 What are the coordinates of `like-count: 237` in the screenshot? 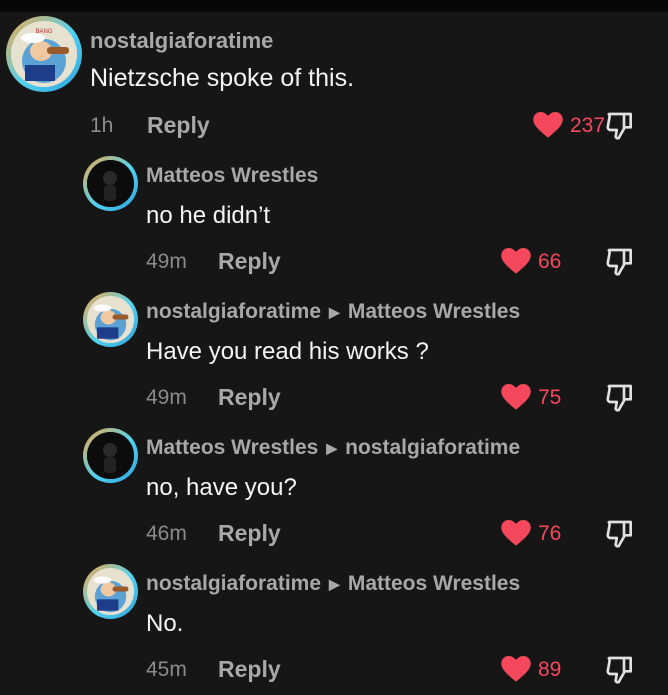 It's located at (588, 125).